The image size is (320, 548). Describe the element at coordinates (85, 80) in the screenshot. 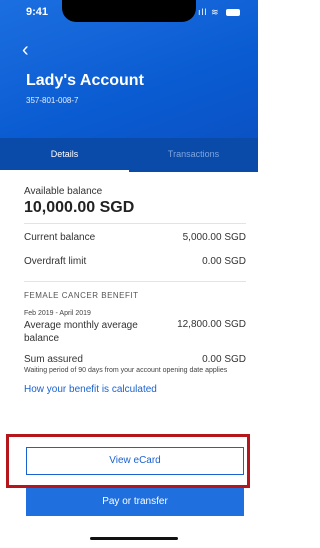

I see `page-title: Lady's Account` at that location.